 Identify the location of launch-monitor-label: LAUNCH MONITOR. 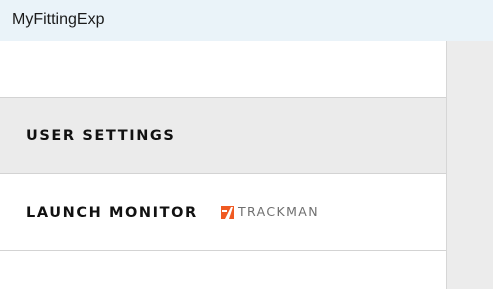
(112, 213).